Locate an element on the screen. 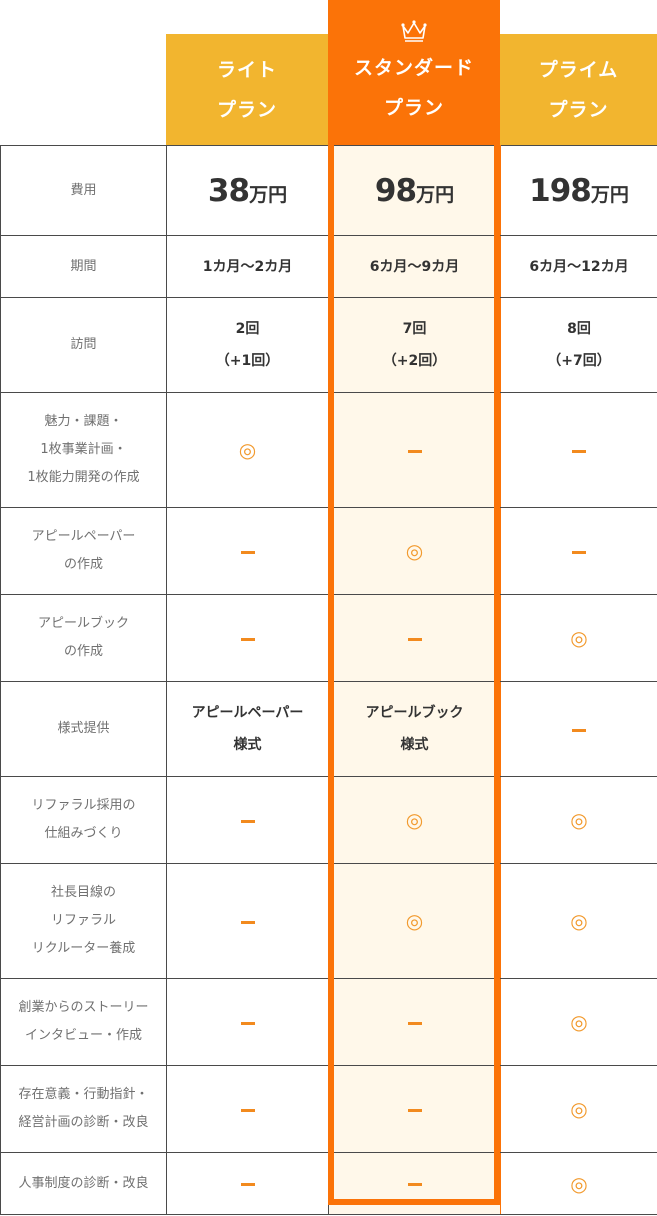  standard-price: 98万円 is located at coordinates (414, 190).